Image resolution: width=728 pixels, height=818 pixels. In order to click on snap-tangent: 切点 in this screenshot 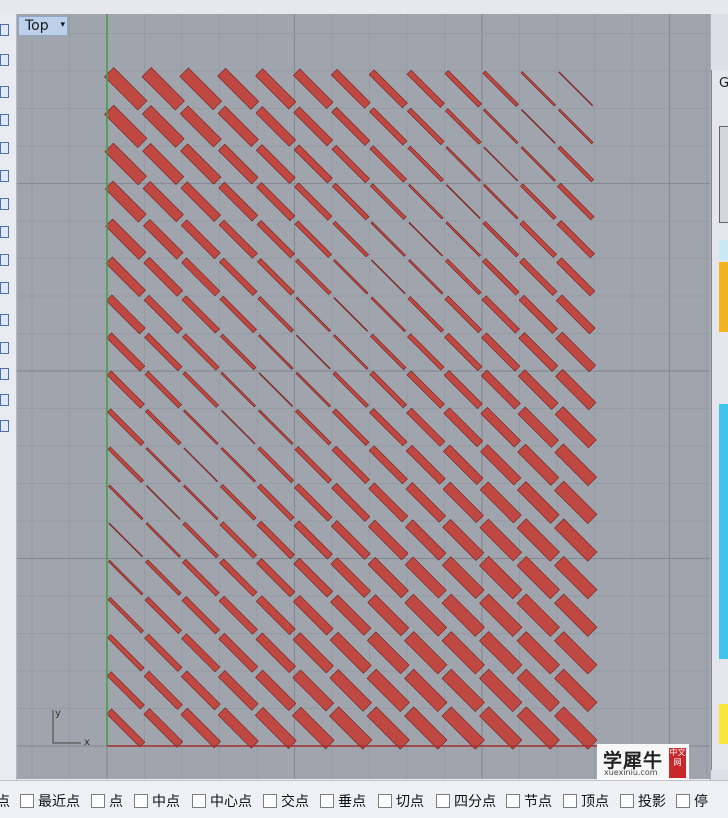, I will do `click(401, 801)`.